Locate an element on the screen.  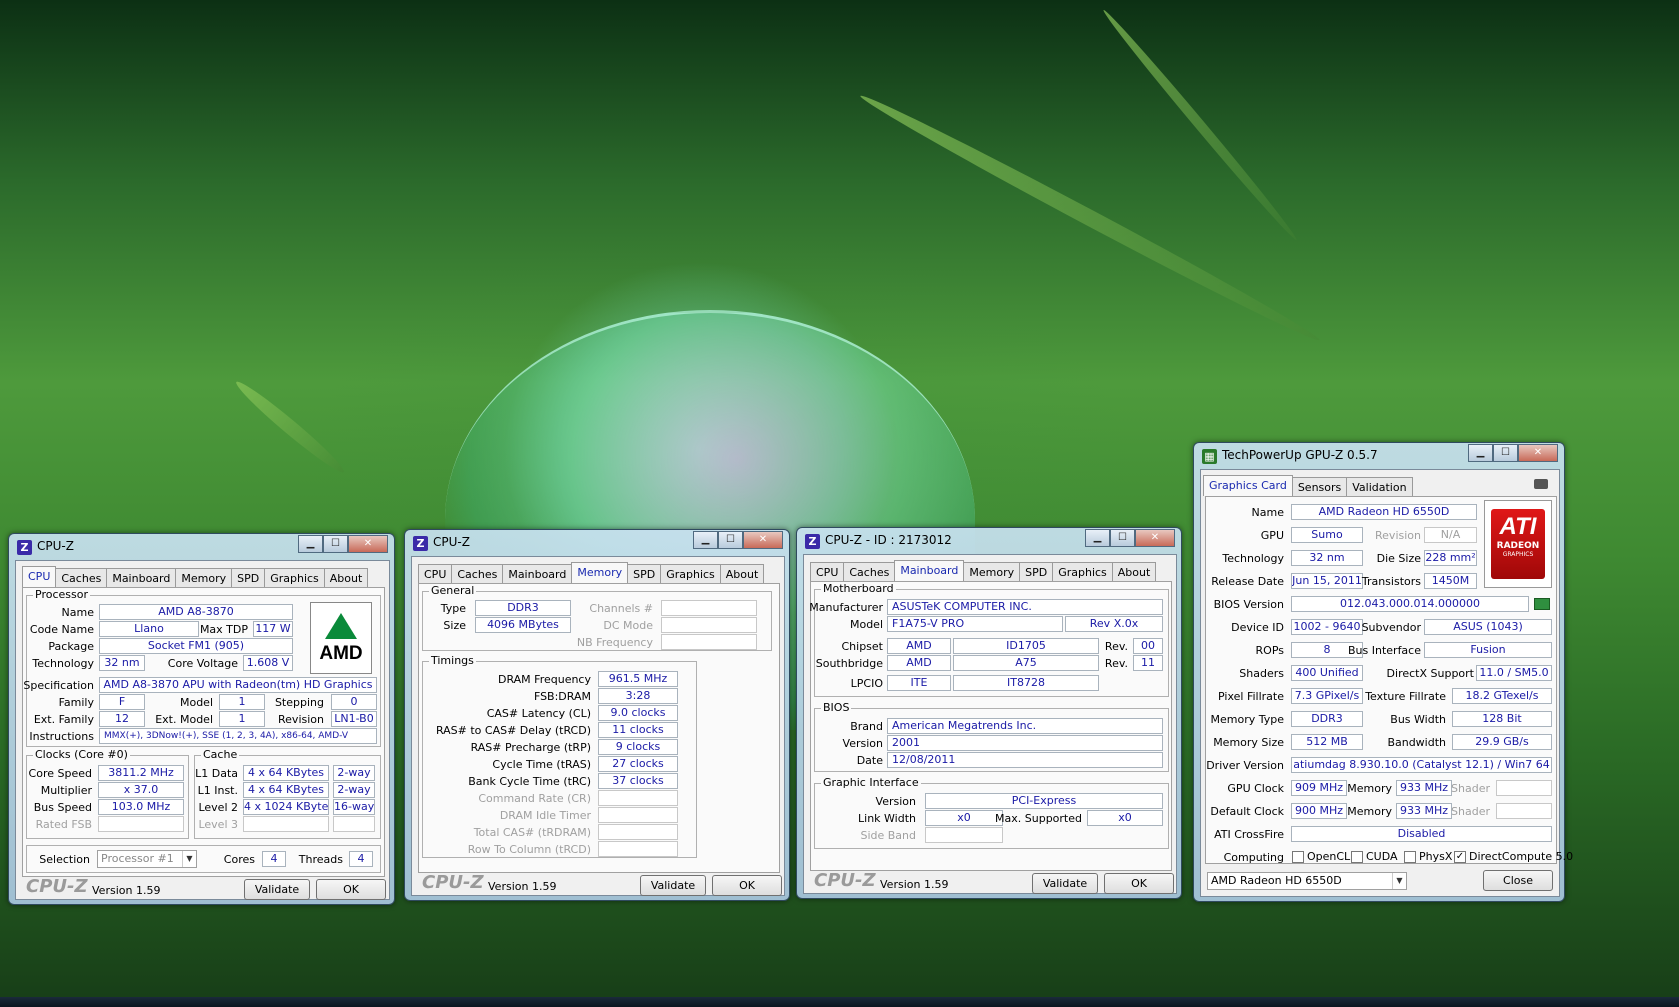
technology-value: 32 nm is located at coordinates (122, 663).